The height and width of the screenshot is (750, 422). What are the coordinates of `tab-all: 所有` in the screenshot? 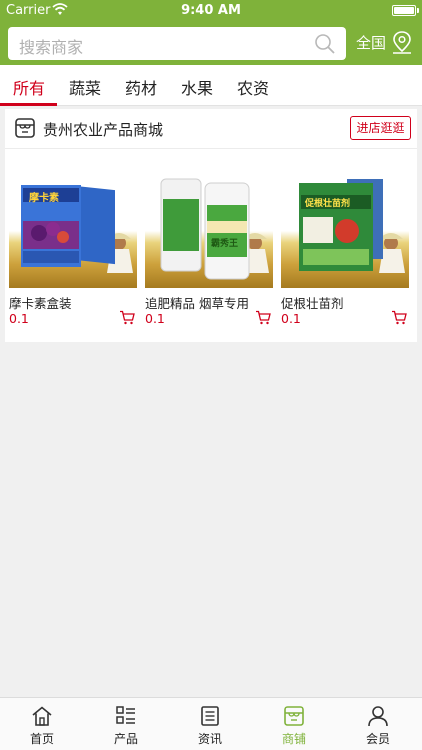 It's located at (29, 87).